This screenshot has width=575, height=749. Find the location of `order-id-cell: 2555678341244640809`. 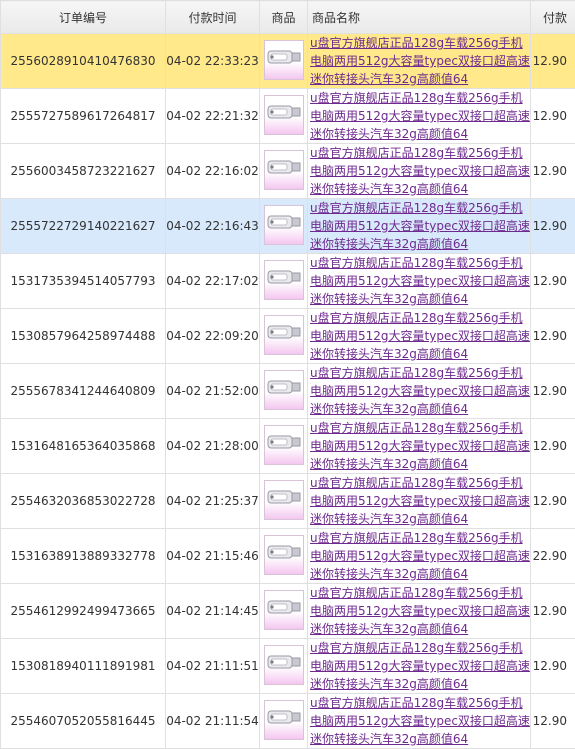

order-id-cell: 2555678341244640809 is located at coordinates (83, 391).